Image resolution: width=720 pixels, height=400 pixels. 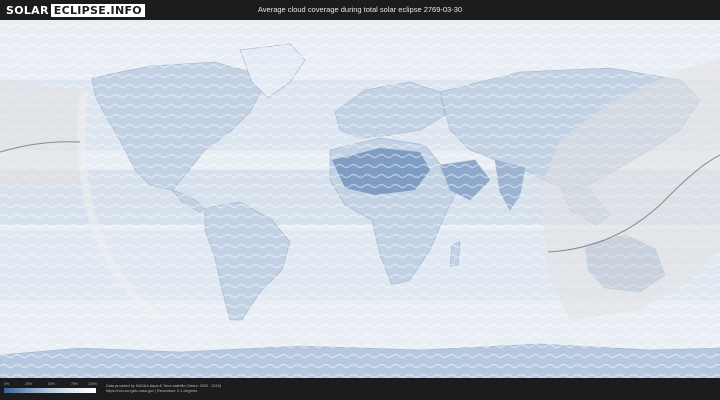 I want to click on legend-tick-0: 0%, so click(x=7, y=384).